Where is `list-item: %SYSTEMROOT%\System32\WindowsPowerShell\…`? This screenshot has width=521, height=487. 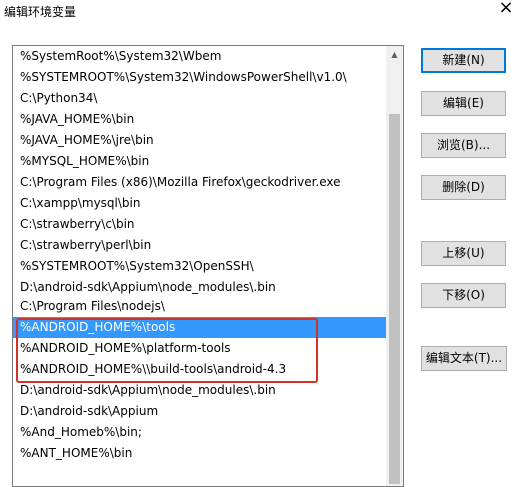 list-item: %SYSTEMROOT%\System32\WindowsPowerShell\… is located at coordinates (199, 77).